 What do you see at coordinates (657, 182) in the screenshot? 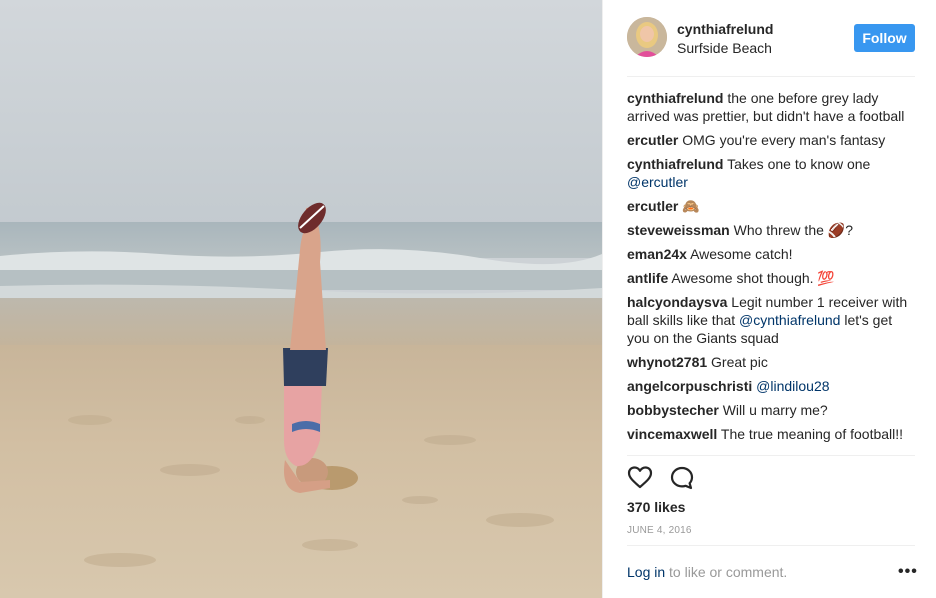
I see `comment-mention-link: @ercutler` at bounding box center [657, 182].